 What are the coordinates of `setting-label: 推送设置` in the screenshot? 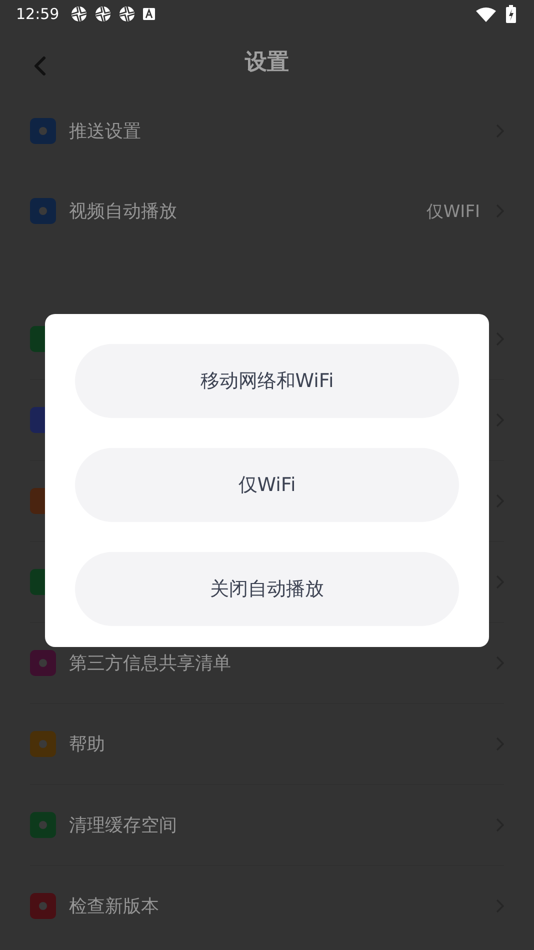 It's located at (105, 131).